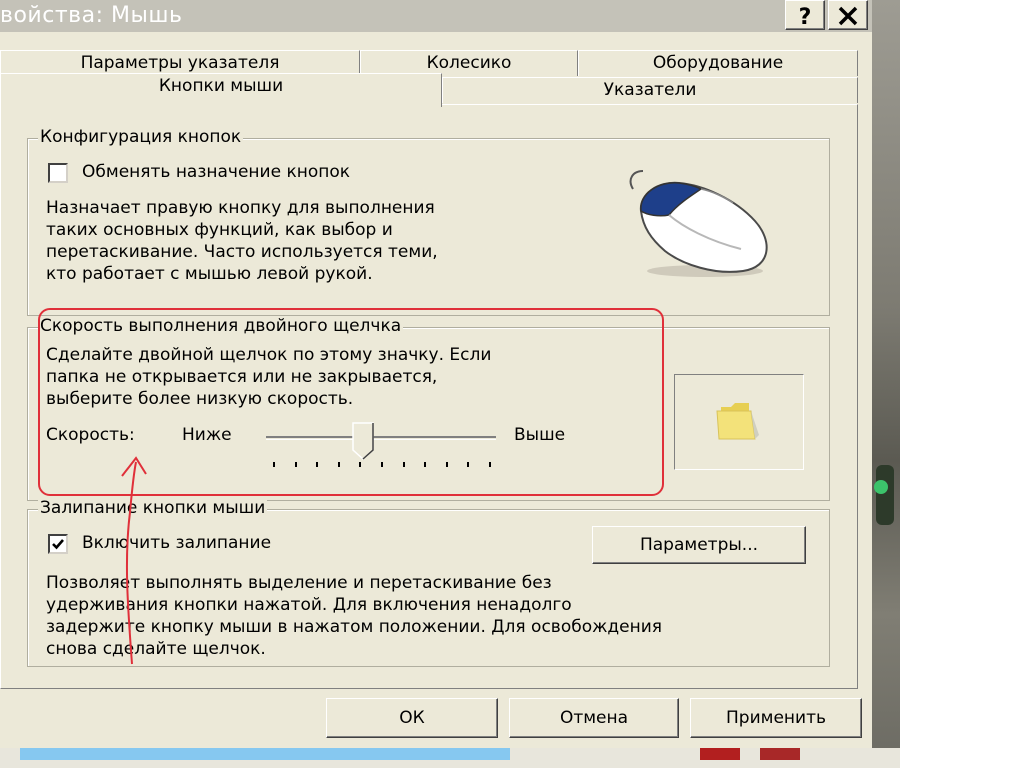  I want to click on tab-pointers: Указатели, so click(650, 90).